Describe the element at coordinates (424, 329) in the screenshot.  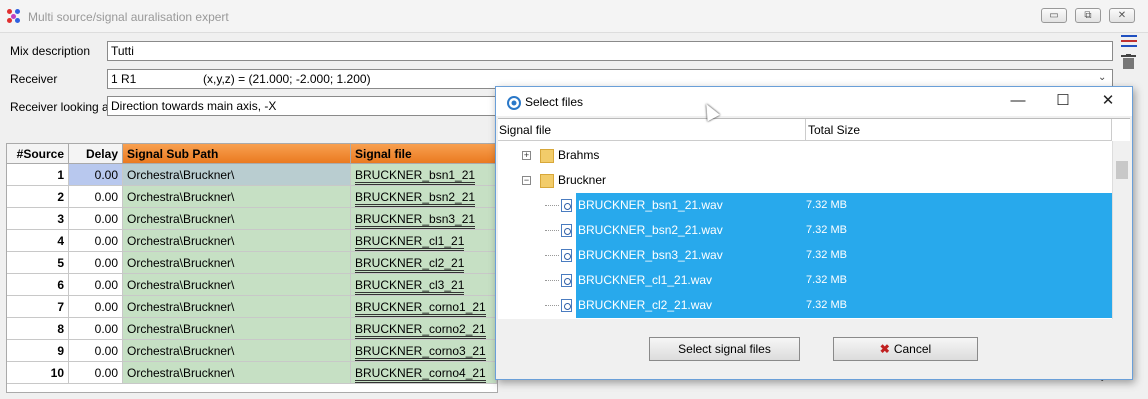
I see `signal-file-cell: BRUCKNER_corno2_21` at that location.